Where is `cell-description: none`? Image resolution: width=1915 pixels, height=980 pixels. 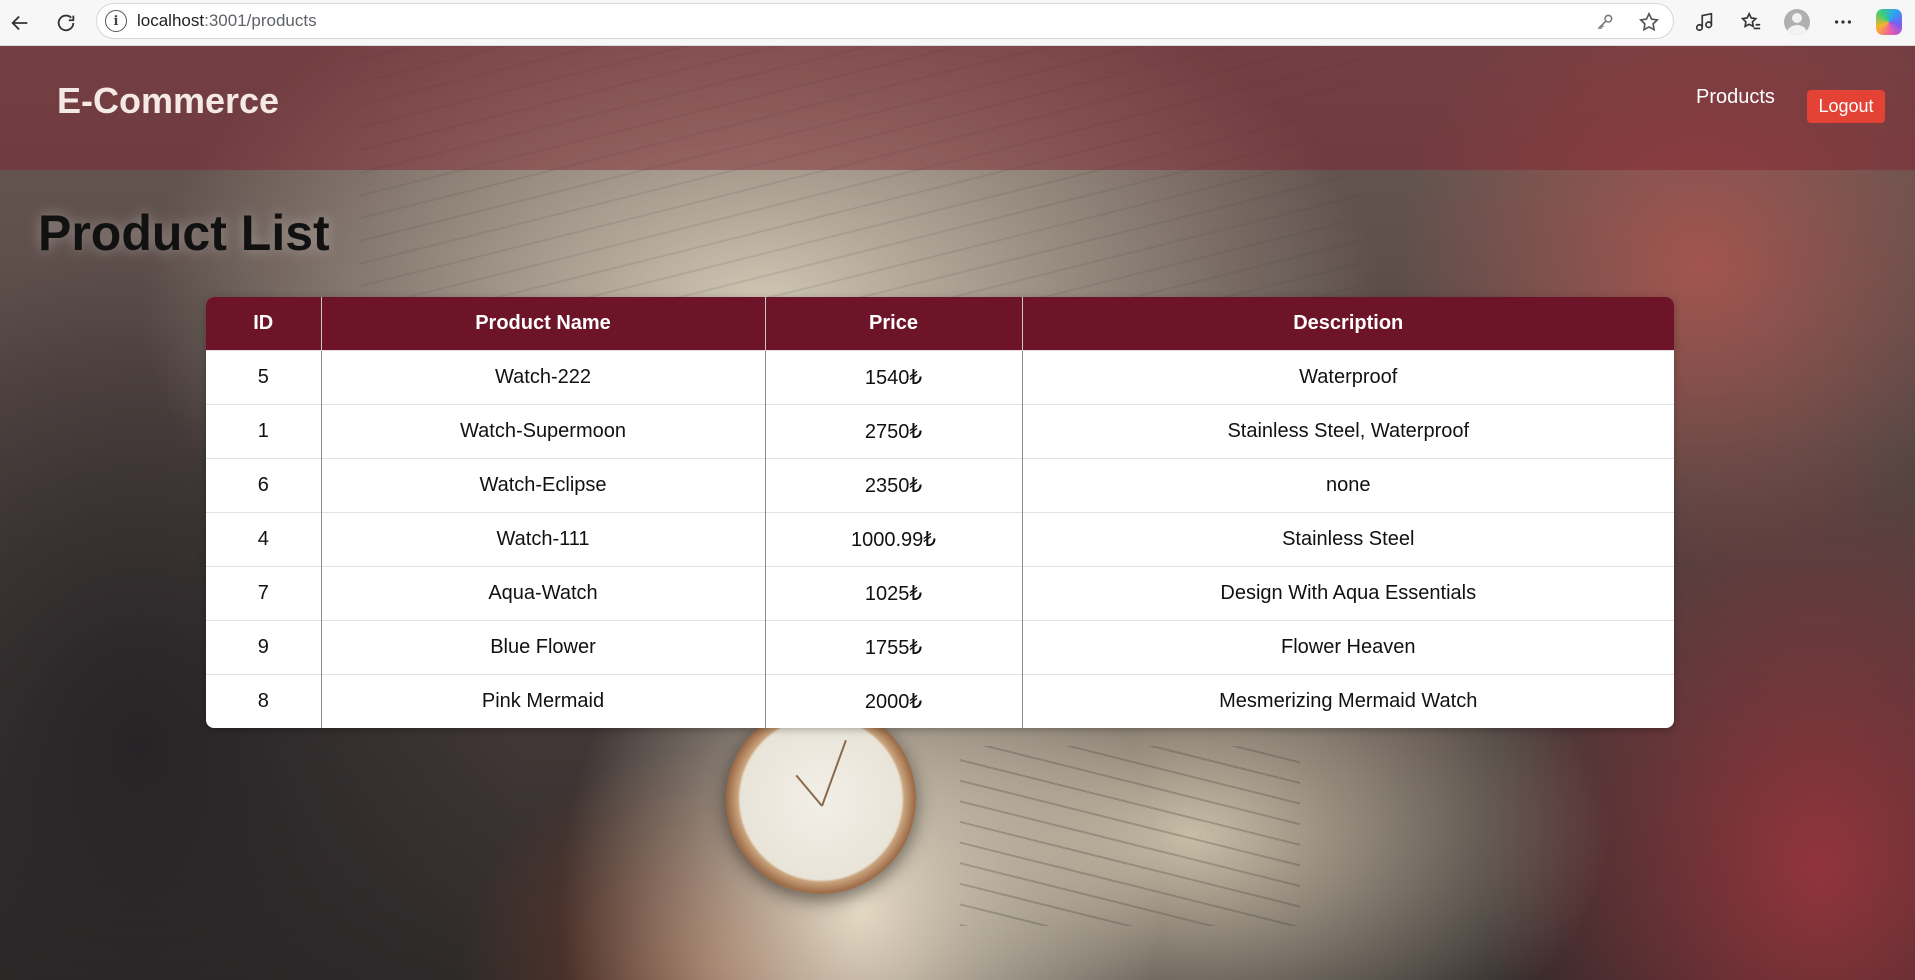 cell-description: none is located at coordinates (1348, 484).